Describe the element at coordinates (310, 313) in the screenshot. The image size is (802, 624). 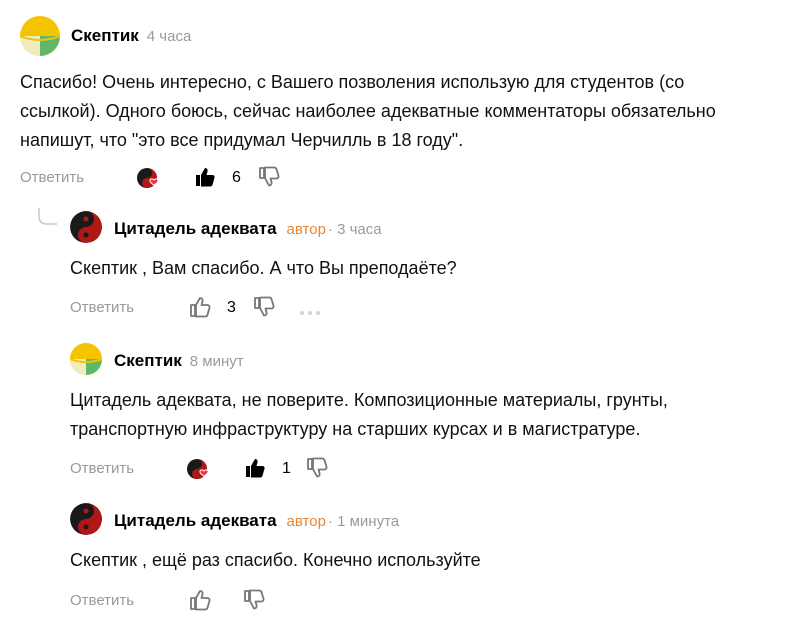
I see `more-options-icon` at that location.